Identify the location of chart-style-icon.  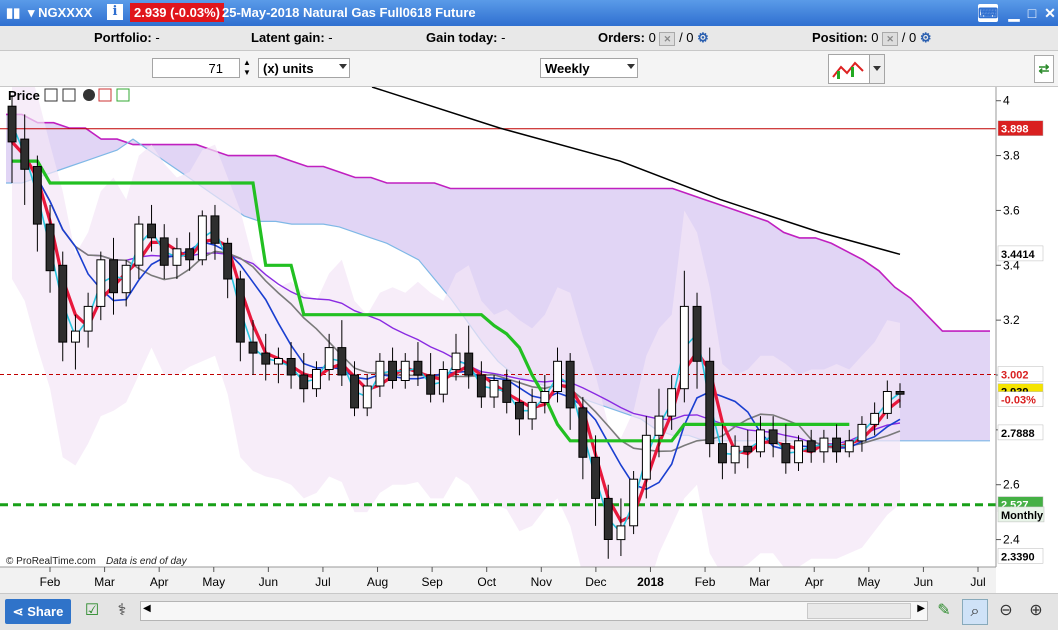
(848, 70).